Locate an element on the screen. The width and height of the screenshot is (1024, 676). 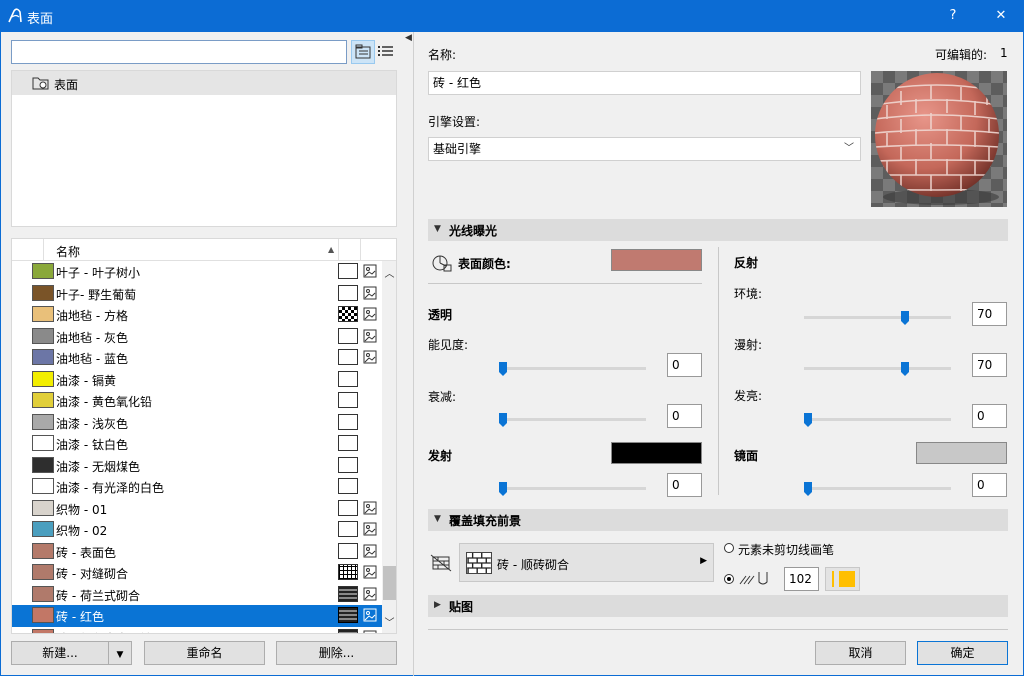
list-item: 砖 - 荷兰式砌合 is located at coordinates (197, 595).